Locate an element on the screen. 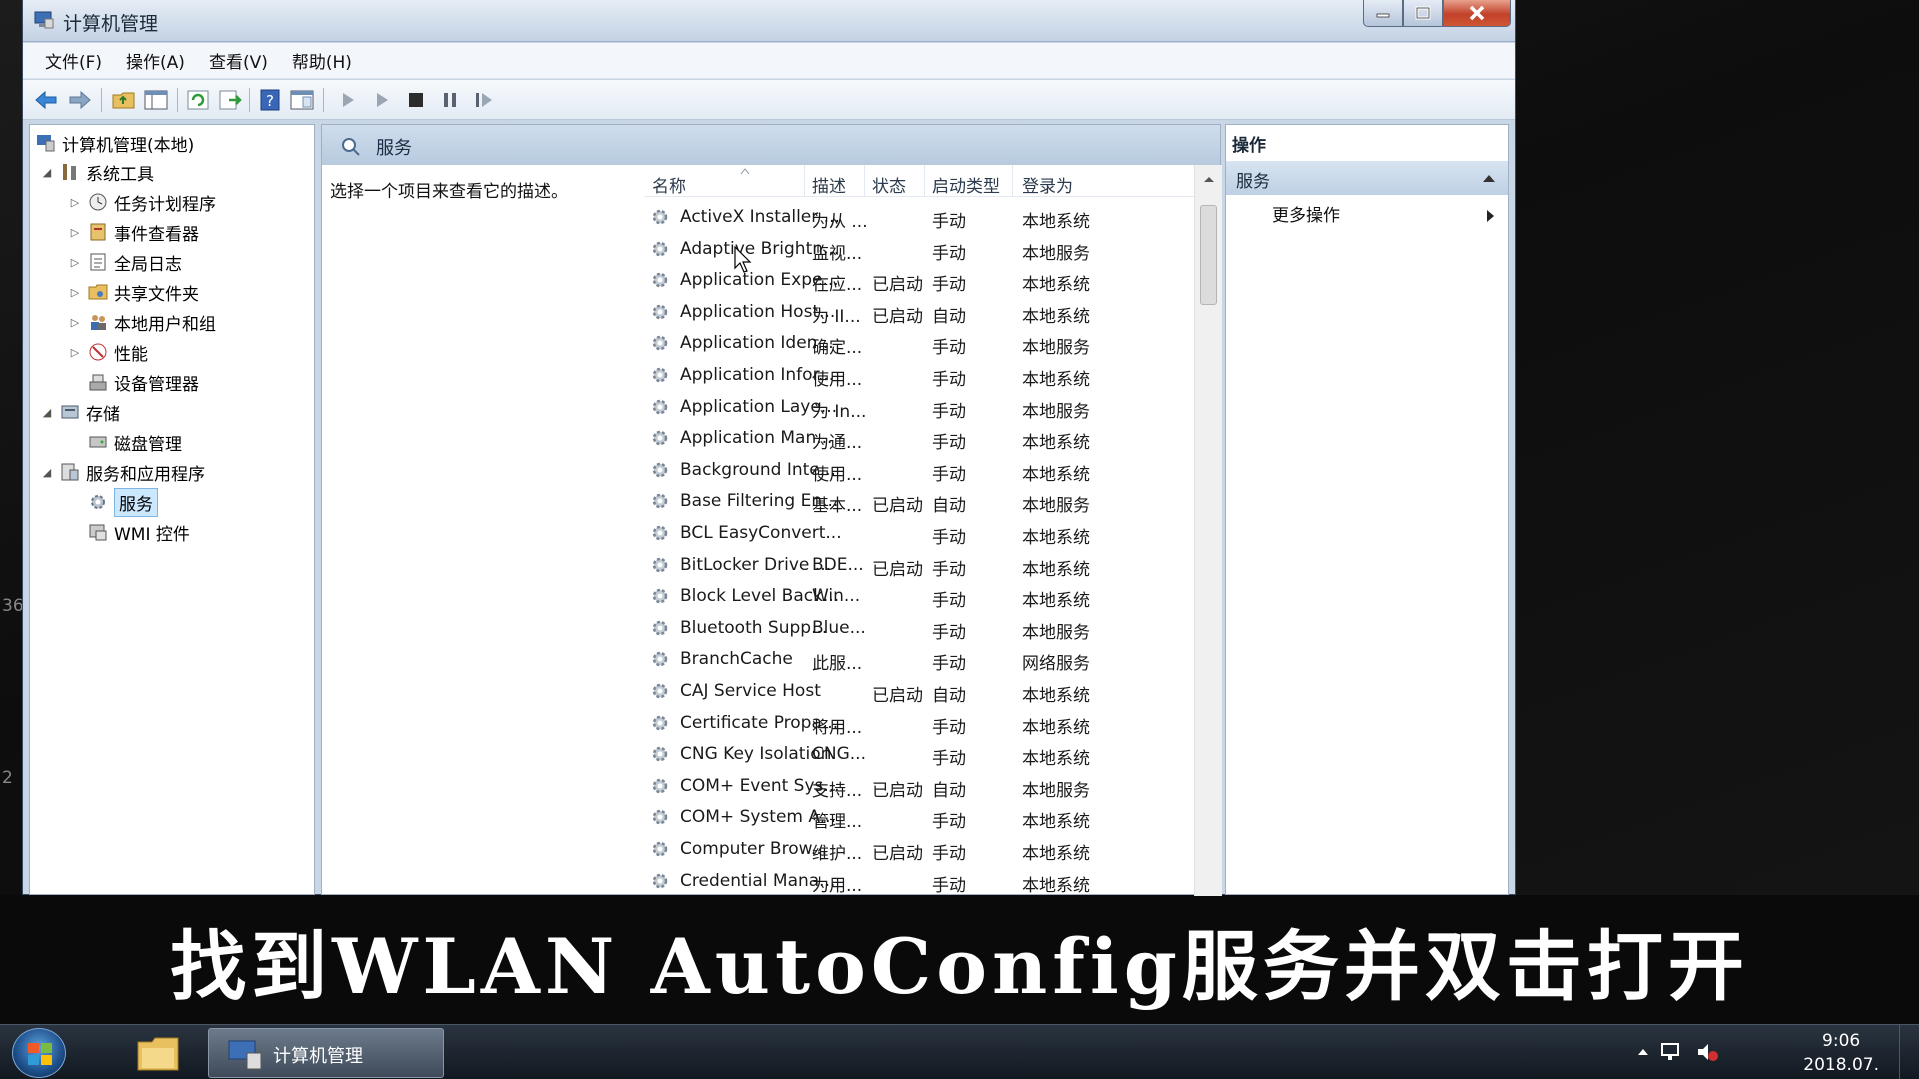 This screenshot has height=1079, width=1919. tree-node-wmi: WMI 控件 is located at coordinates (136, 532).